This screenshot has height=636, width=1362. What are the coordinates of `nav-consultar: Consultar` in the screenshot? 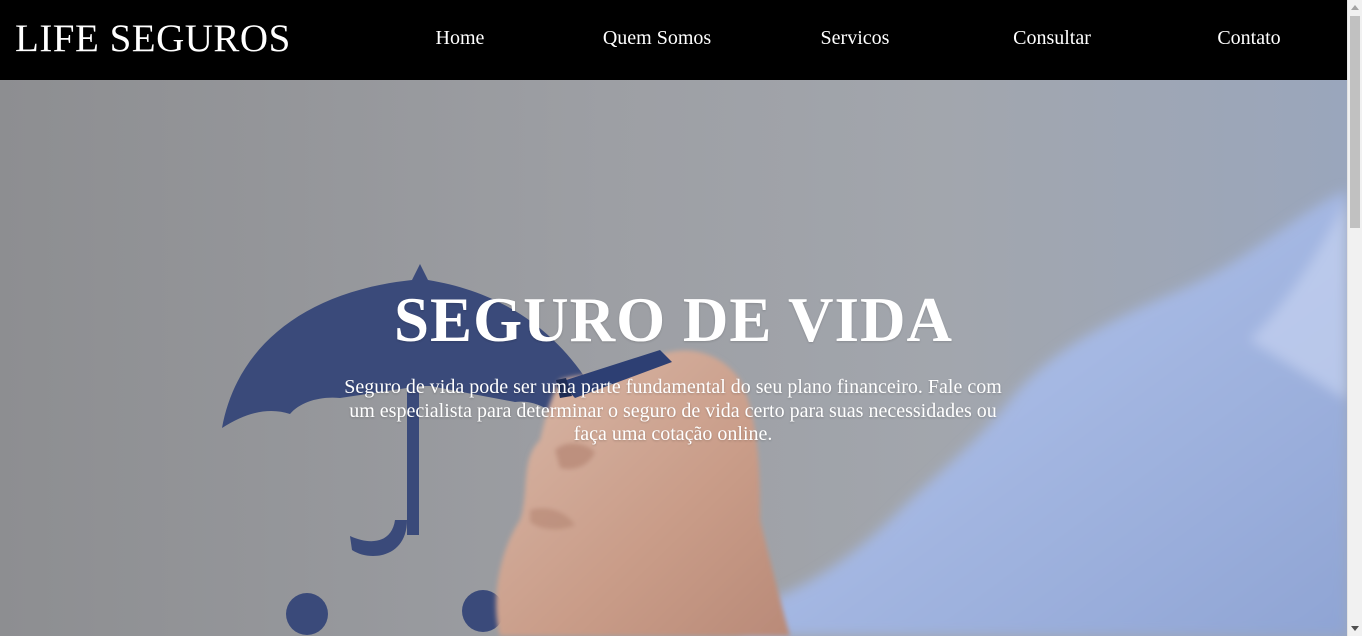 It's located at (1052, 38).